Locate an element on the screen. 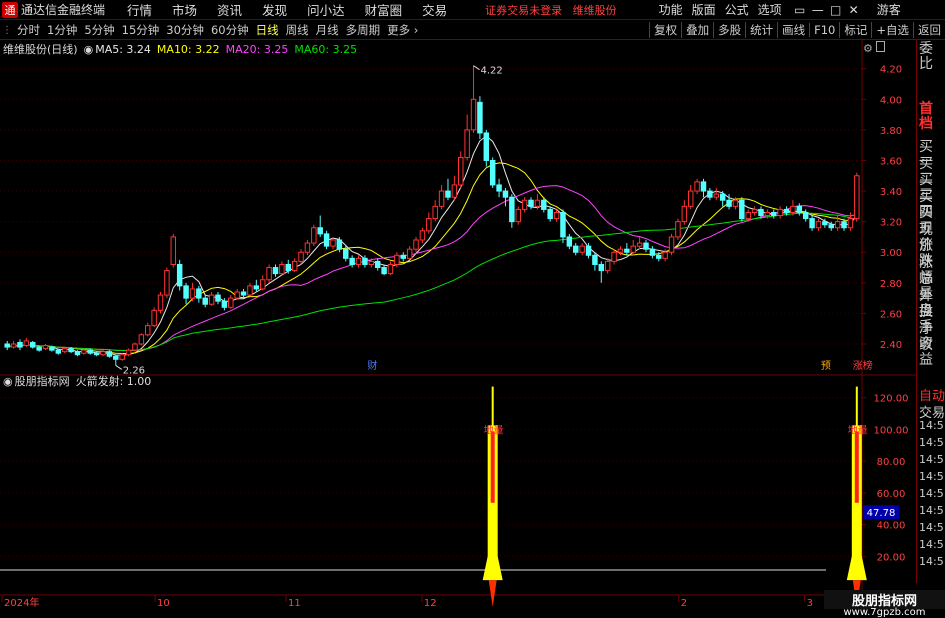 This screenshot has width=945, height=618. tab-more: 更多 › is located at coordinates (402, 30).